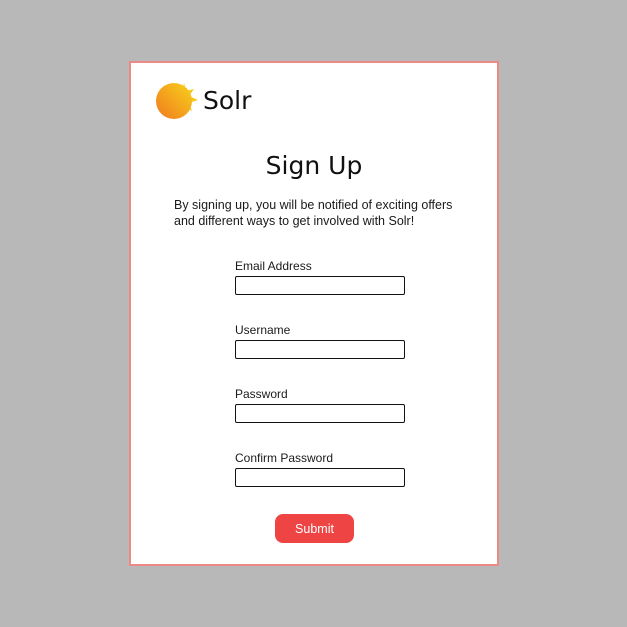 This screenshot has height=627, width=627. I want to click on email-field, so click(320, 285).